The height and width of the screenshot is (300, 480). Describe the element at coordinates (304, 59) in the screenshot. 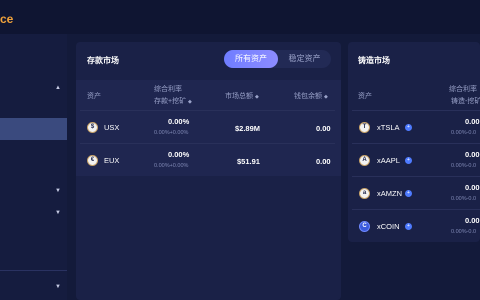

I see `tab-stable-assets: 稳定资产` at that location.